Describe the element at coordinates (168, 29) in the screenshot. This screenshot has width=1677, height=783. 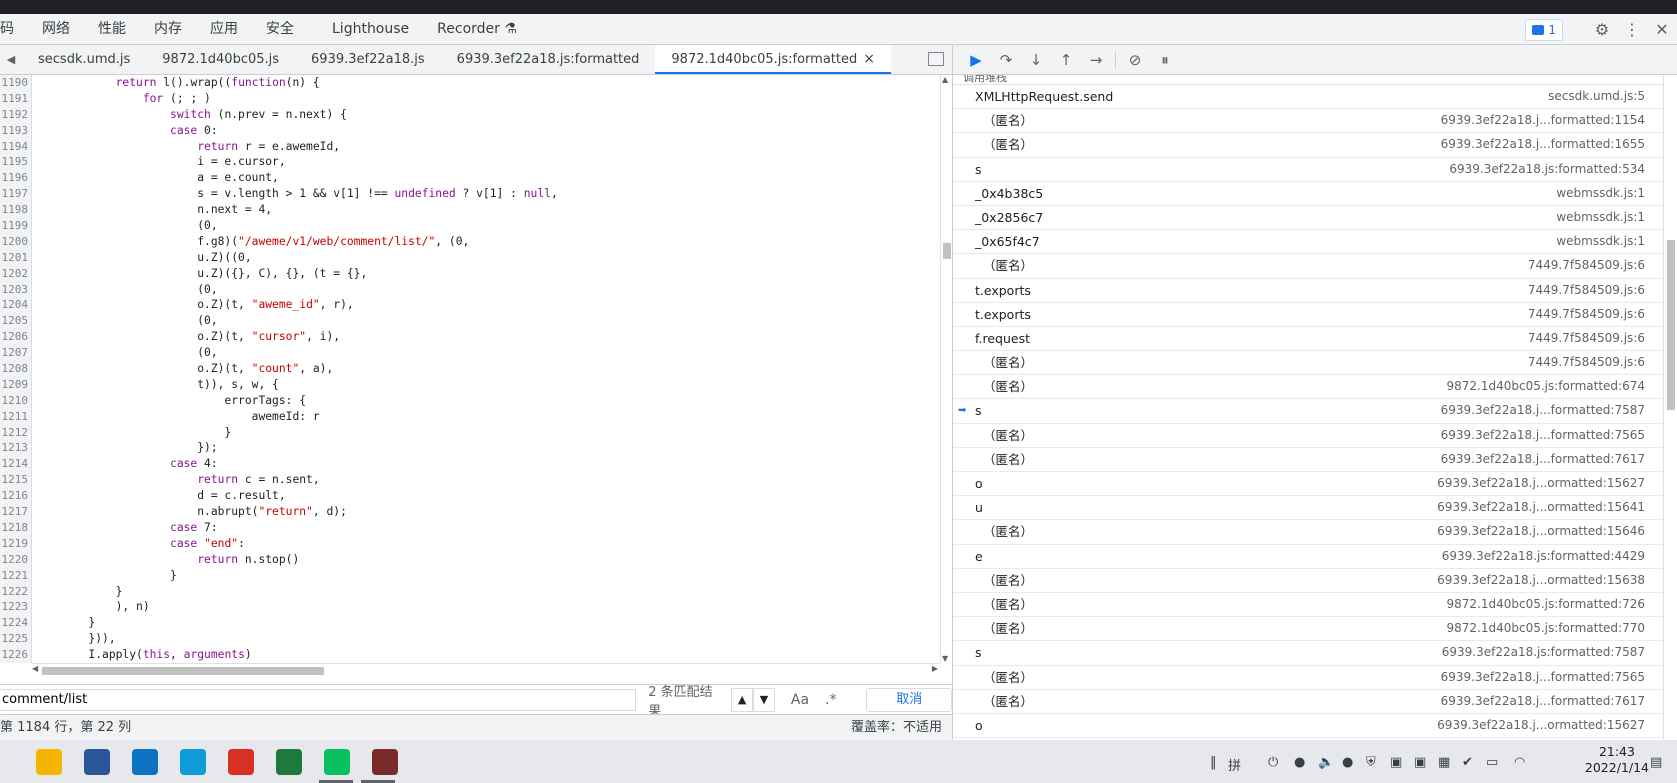
I see `panel-tab: 内存` at that location.